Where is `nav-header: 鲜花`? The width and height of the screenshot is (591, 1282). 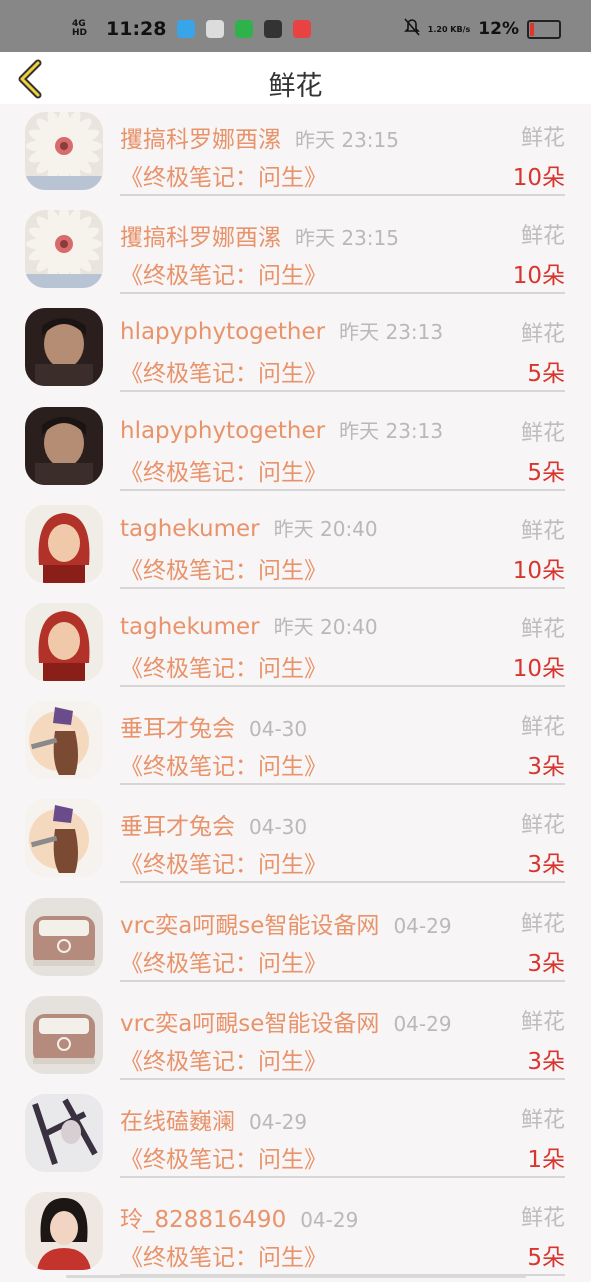 nav-header: 鲜花 is located at coordinates (295, 78).